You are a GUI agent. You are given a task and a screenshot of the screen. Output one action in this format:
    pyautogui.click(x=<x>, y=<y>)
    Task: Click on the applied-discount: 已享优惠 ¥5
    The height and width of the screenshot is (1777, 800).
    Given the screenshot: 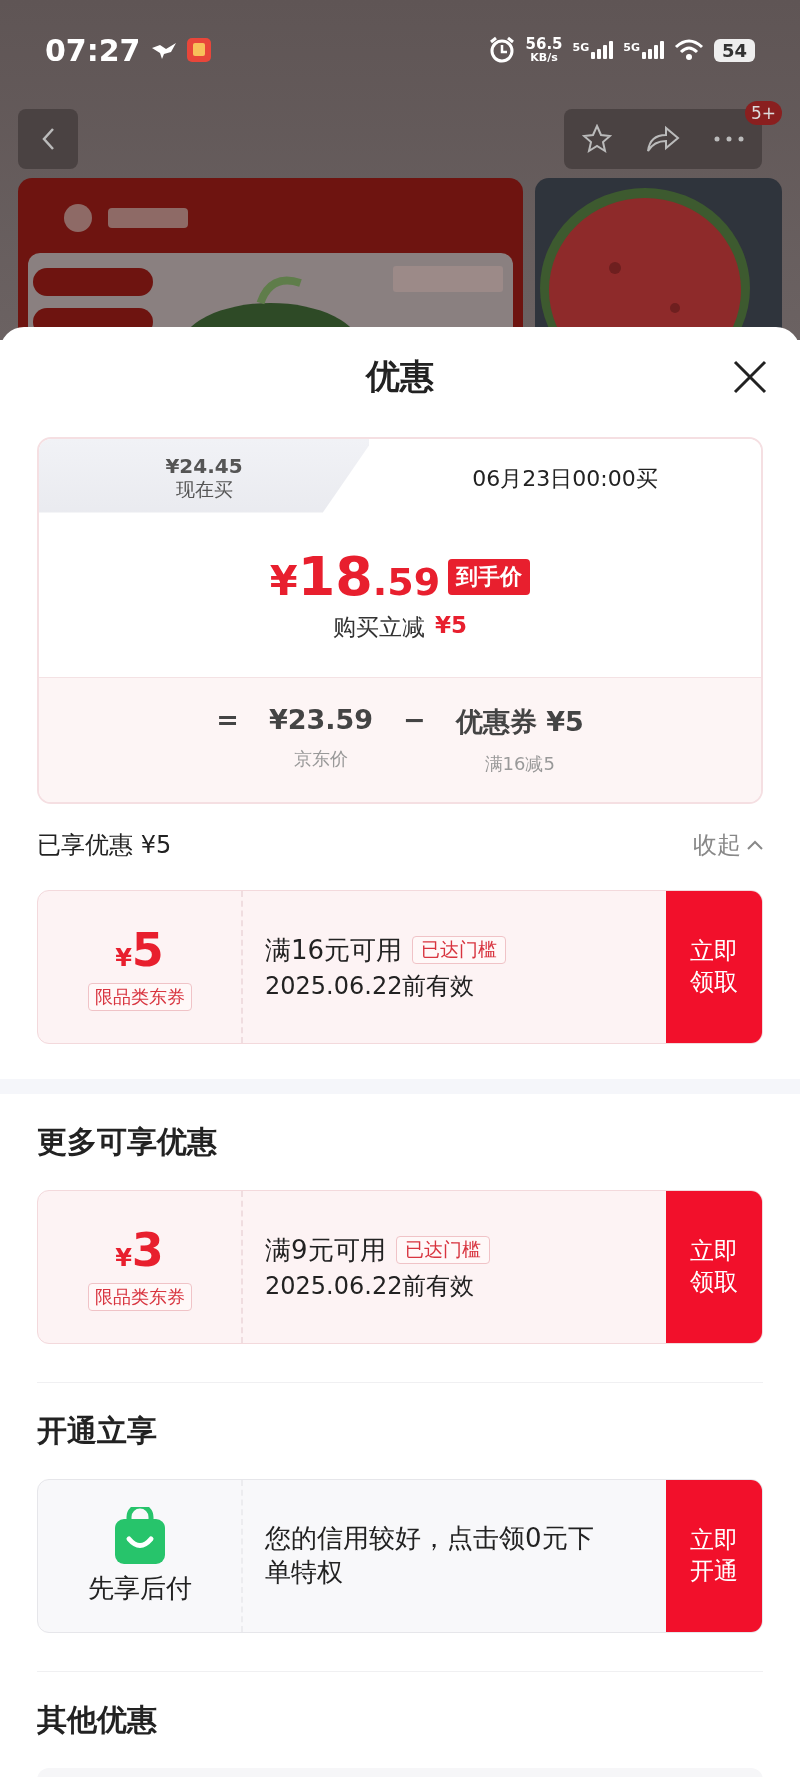 What is the action you would take?
    pyautogui.click(x=104, y=845)
    